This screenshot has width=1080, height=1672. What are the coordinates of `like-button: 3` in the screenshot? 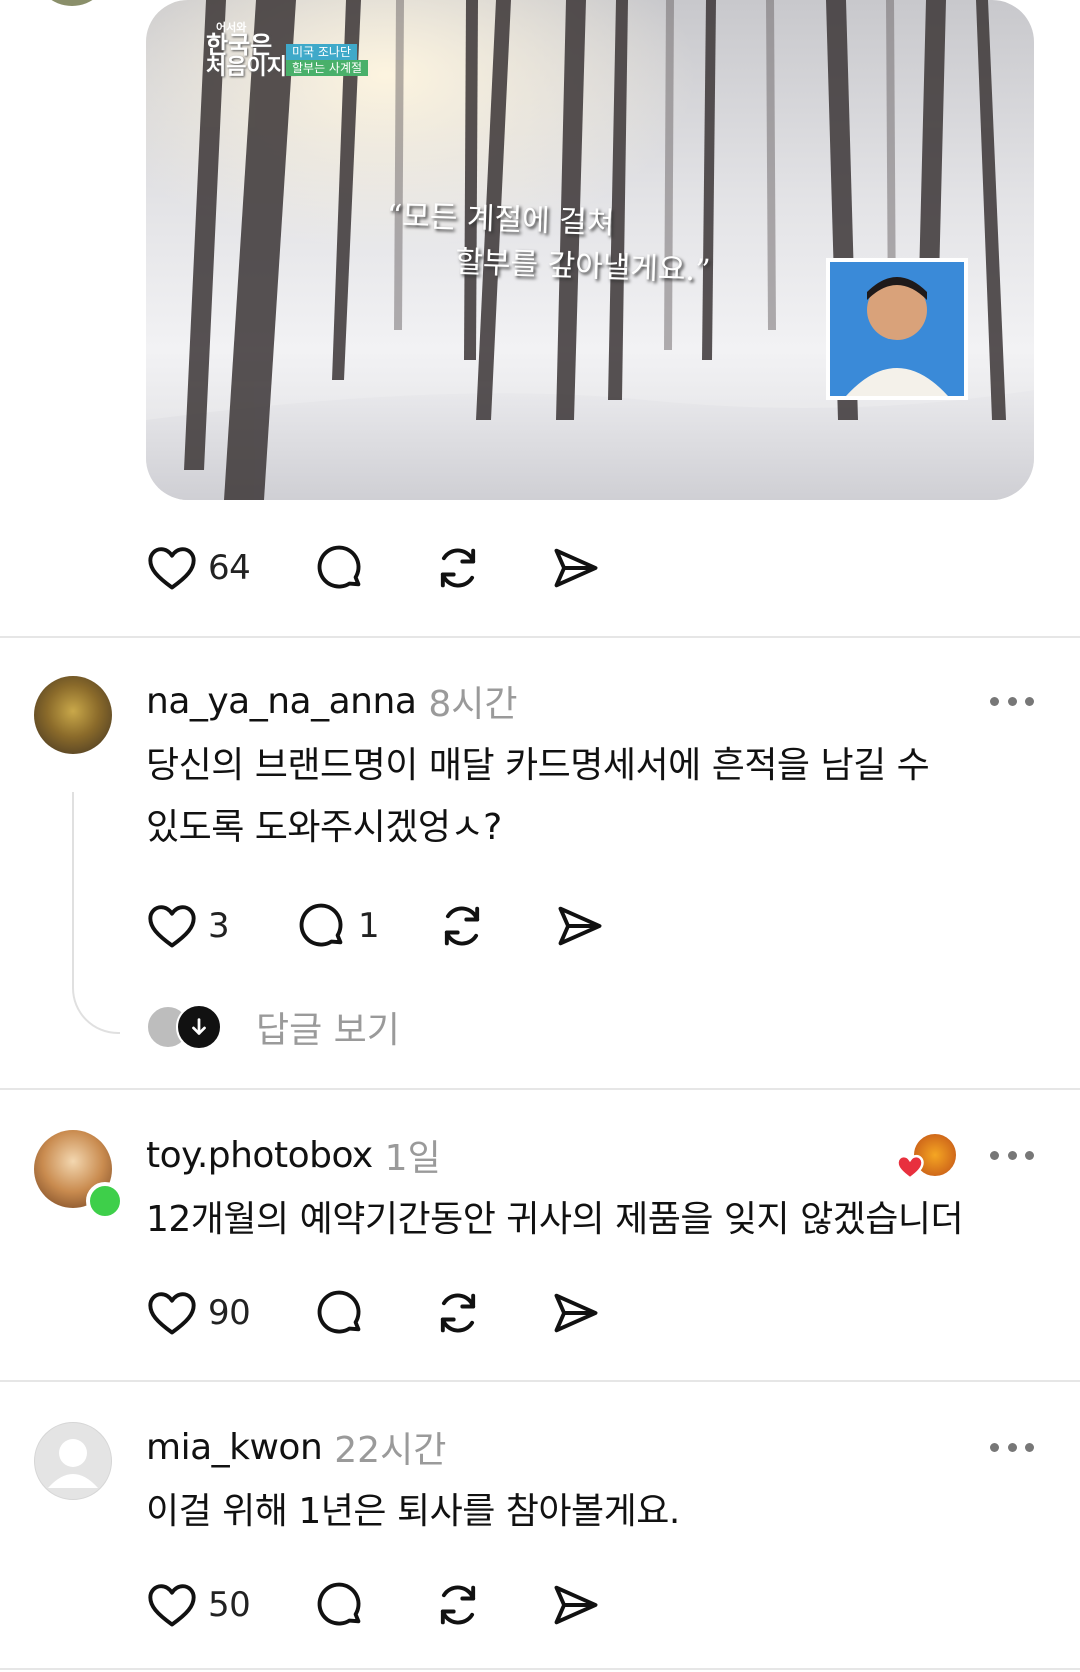 It's located at (188, 926).